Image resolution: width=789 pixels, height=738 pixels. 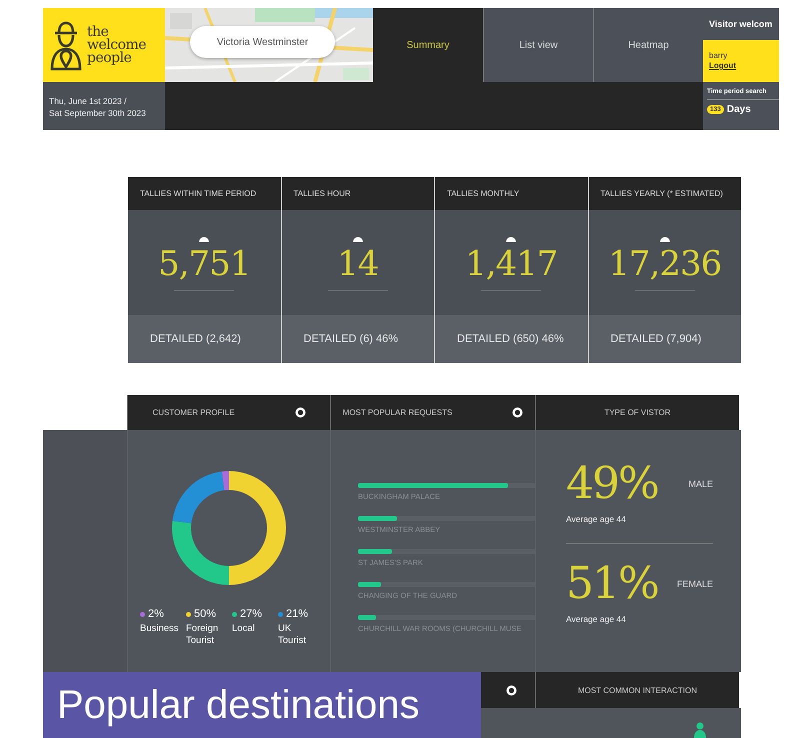 I want to click on date-range: Thu, June 1st 2023 / Sat September 30th 2023, so click(x=97, y=107).